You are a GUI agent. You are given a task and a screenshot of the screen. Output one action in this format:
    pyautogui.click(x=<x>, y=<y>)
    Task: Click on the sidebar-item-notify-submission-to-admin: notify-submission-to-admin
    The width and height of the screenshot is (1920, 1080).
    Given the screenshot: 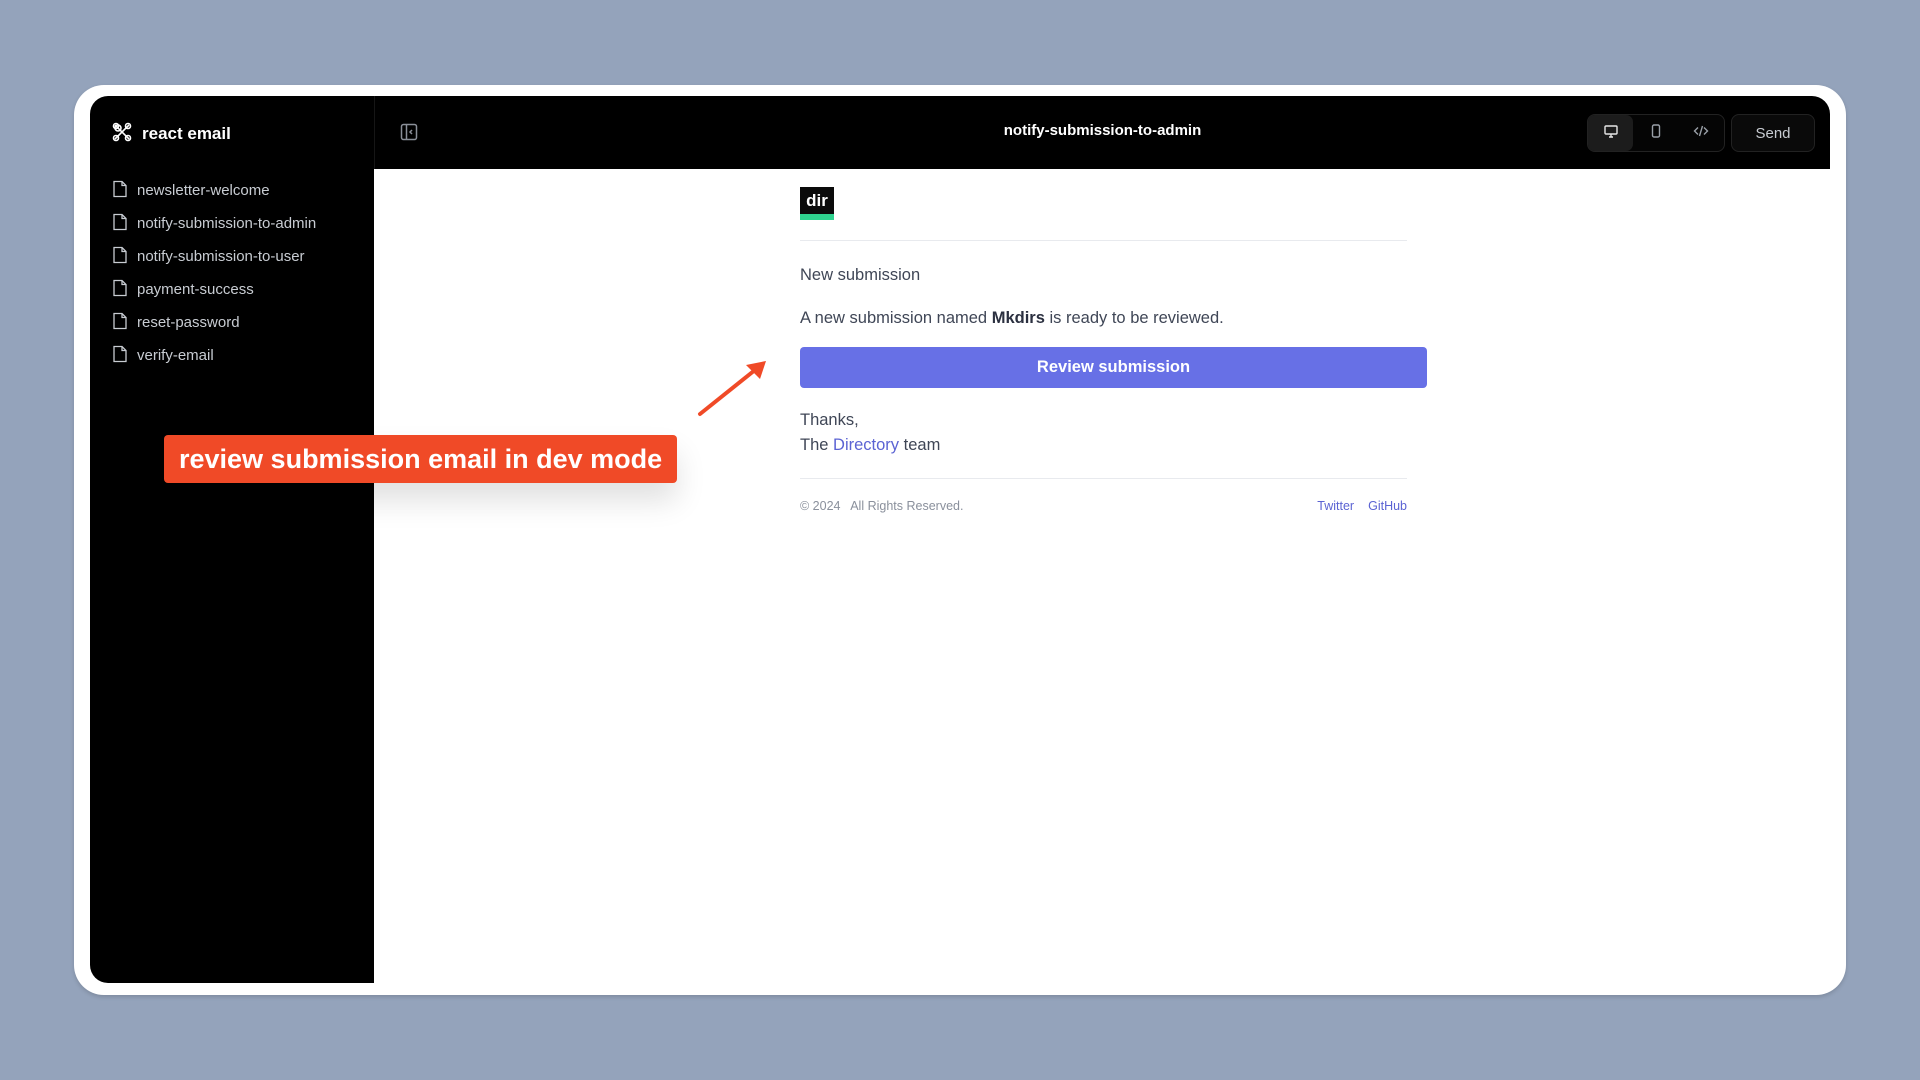 What is the action you would take?
    pyautogui.click(x=214, y=223)
    